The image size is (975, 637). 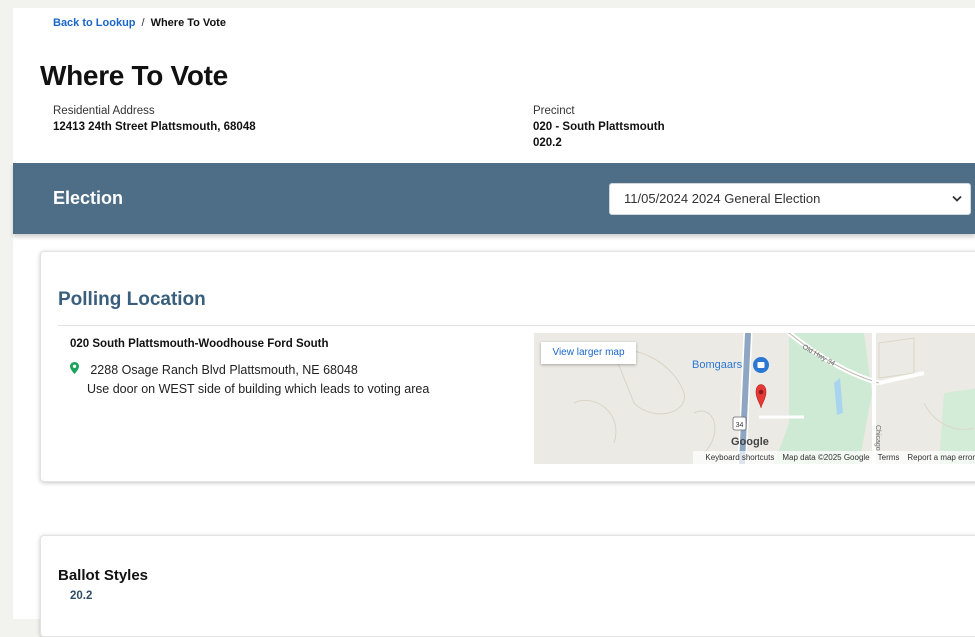 I want to click on breadcrumb-current: Where To Vote, so click(x=188, y=23).